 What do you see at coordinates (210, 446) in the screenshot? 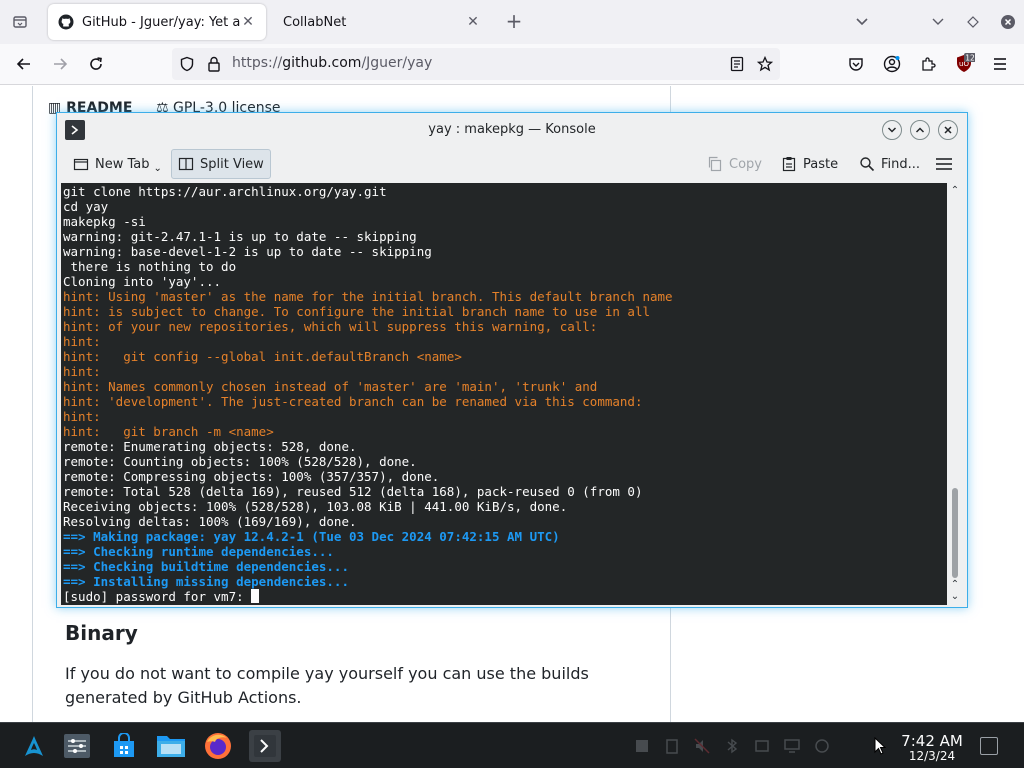
I see `terminal-line: remote: Enumerating objects: 528, done.` at bounding box center [210, 446].